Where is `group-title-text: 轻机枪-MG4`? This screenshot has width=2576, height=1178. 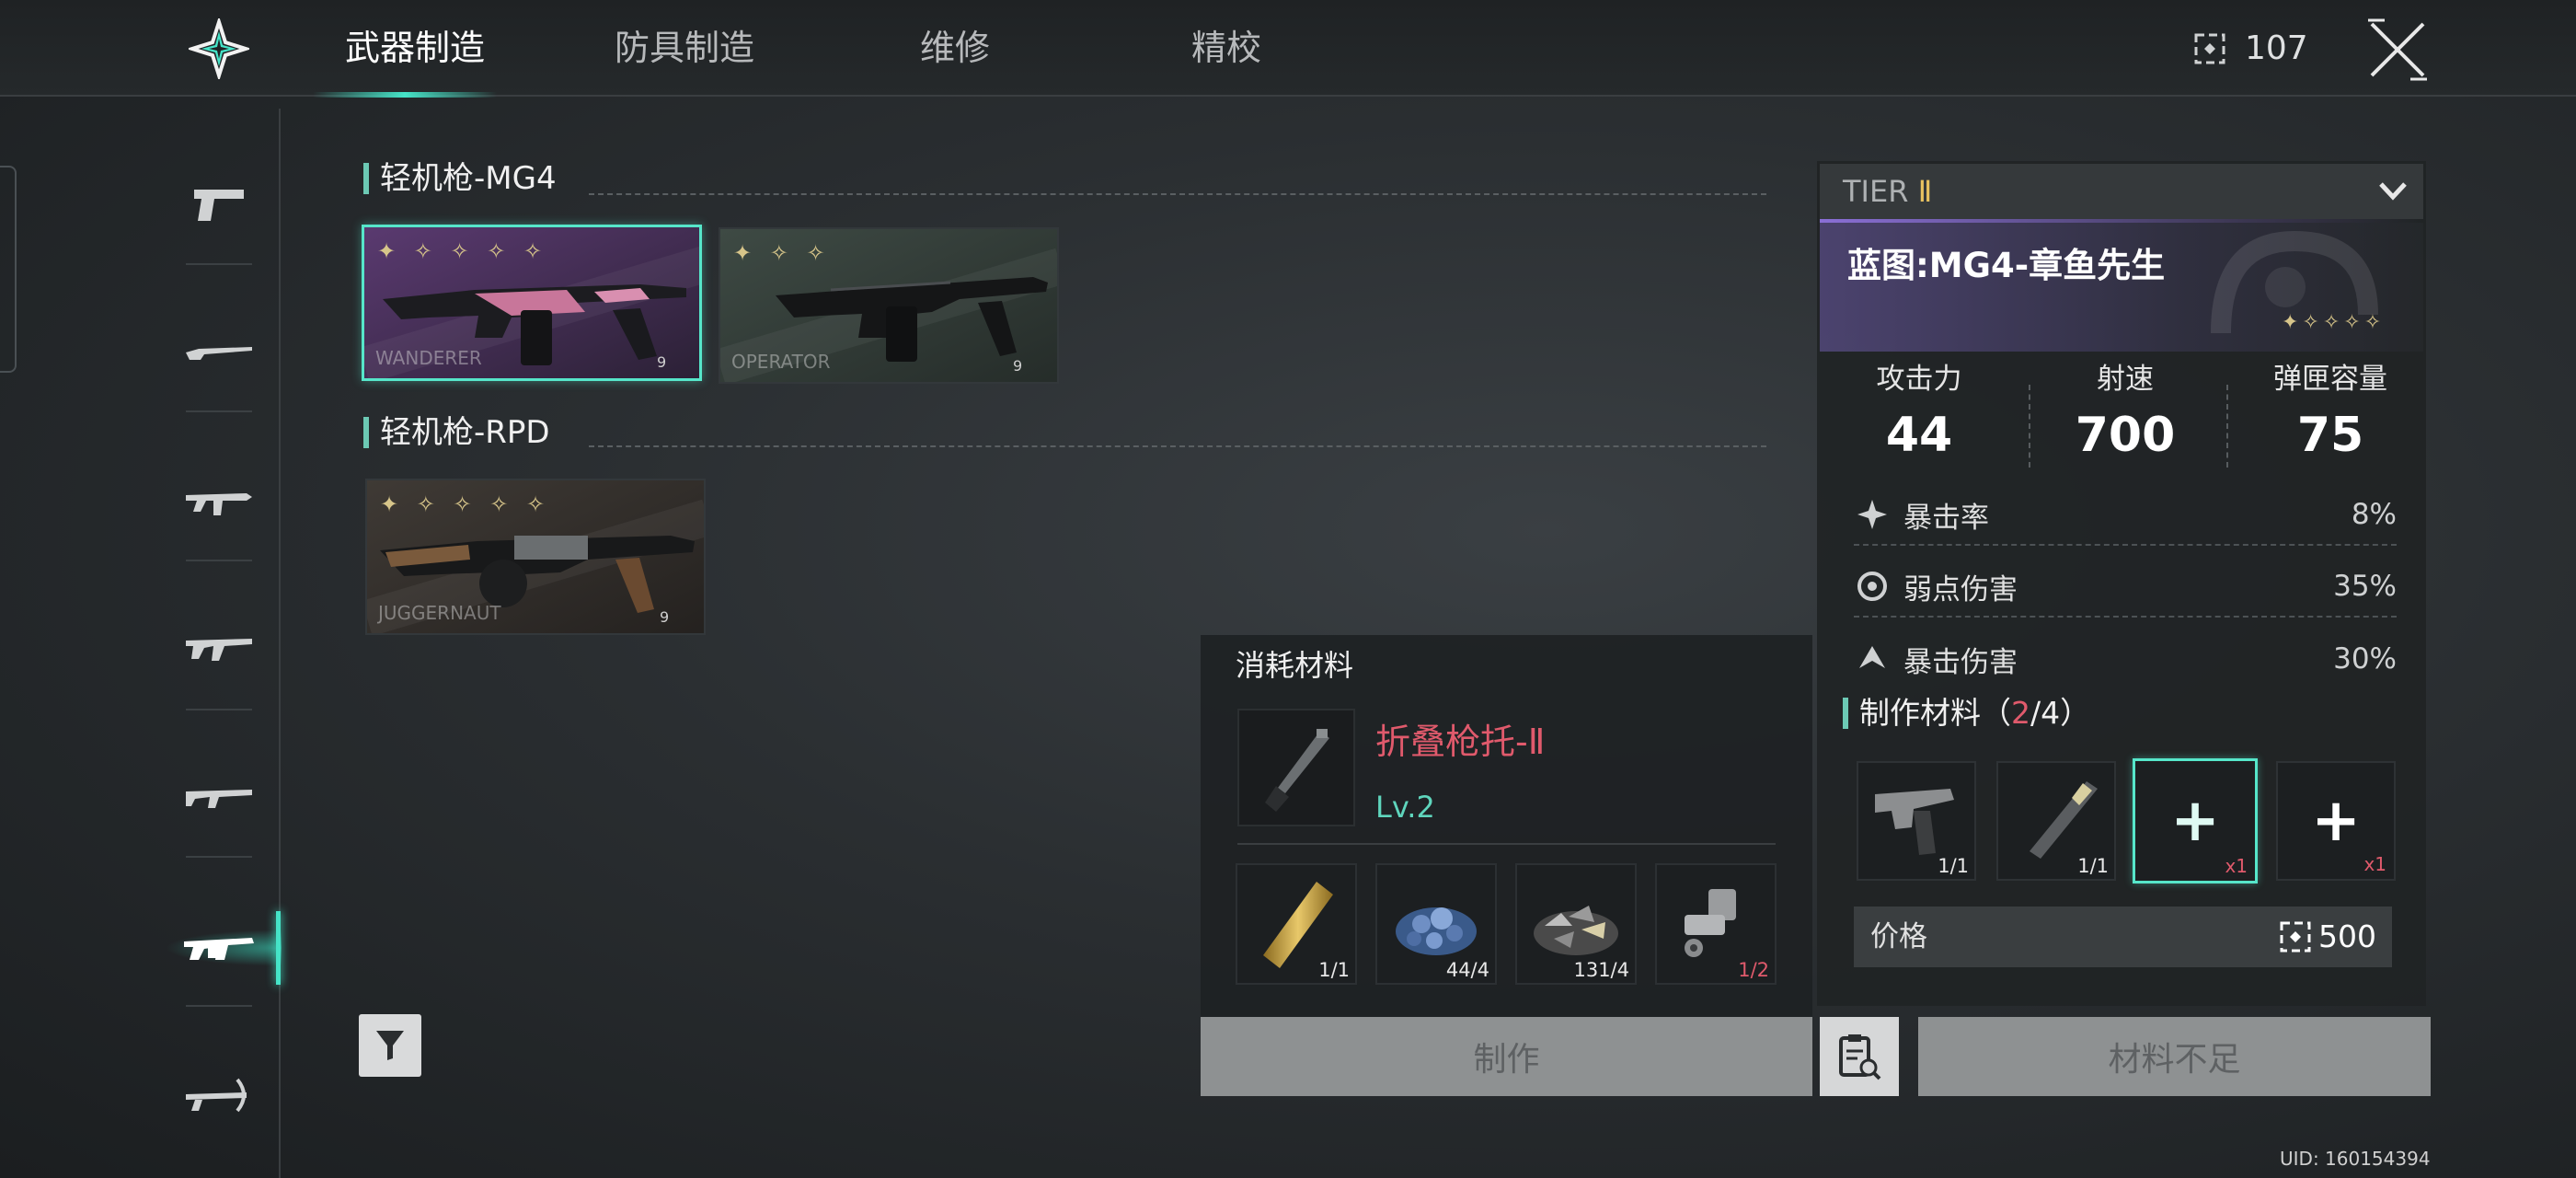 group-title-text: 轻机枪-MG4 is located at coordinates (468, 178).